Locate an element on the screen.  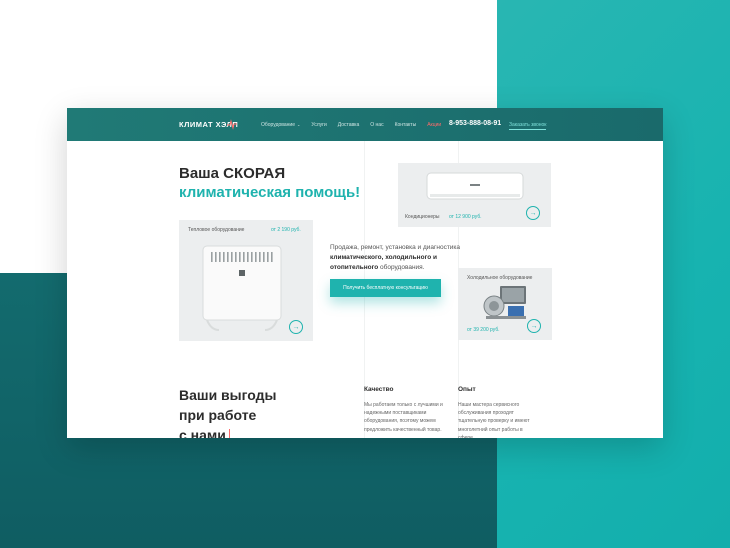
card-label: Кондиционеры is located at coordinates (422, 217).